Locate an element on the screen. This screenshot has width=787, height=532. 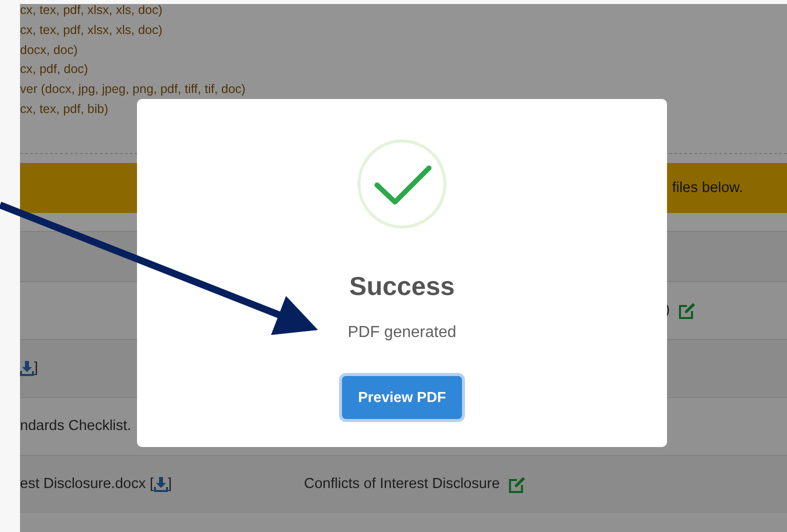
dialog-message: PDF generated is located at coordinates (402, 333).